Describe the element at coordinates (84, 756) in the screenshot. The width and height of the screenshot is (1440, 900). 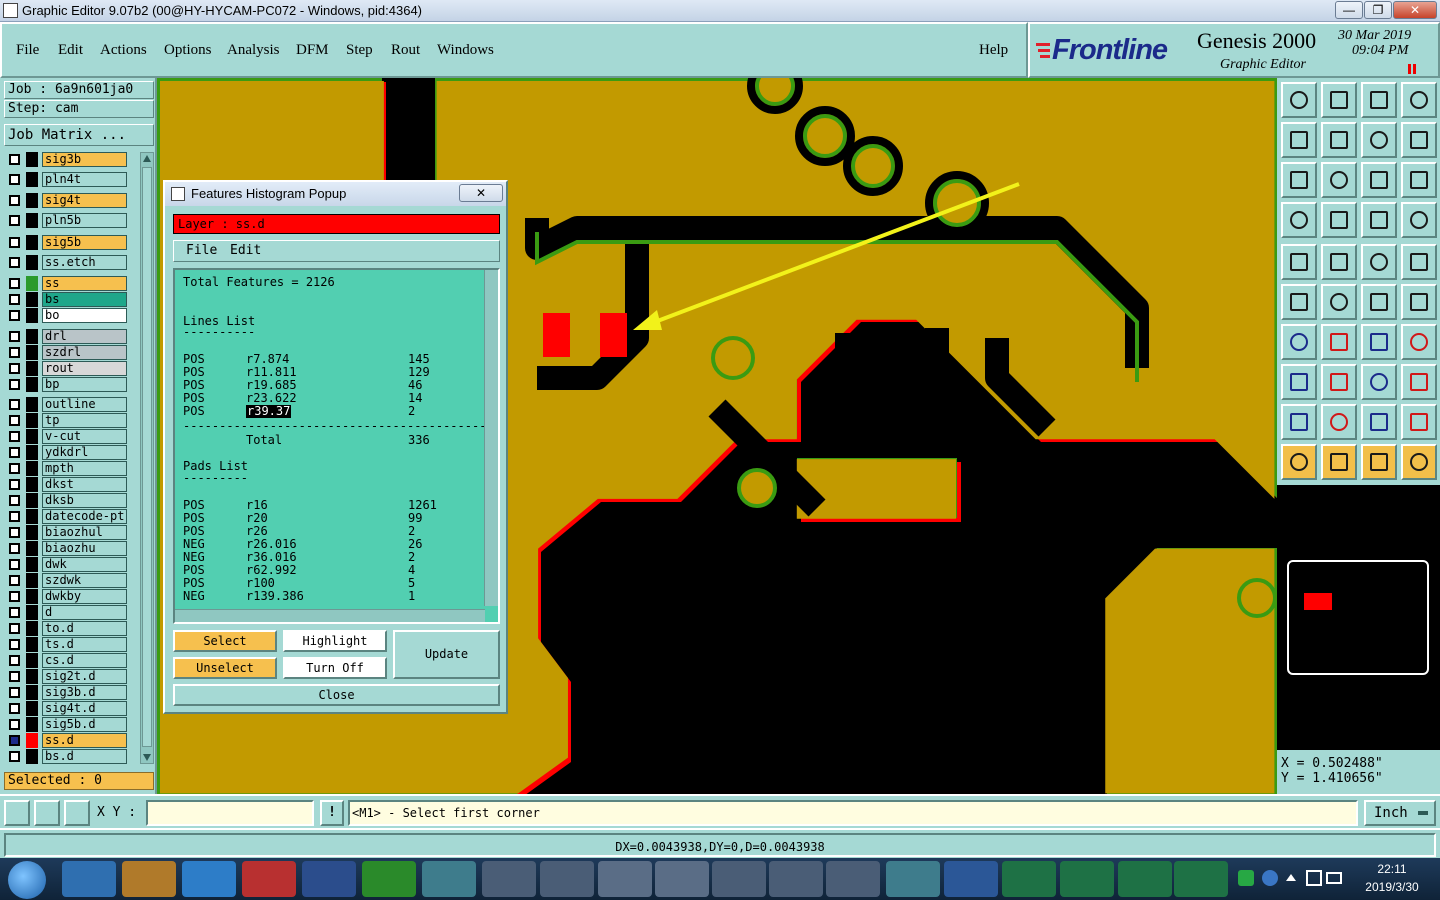
I see `layer-name: bs.d` at that location.